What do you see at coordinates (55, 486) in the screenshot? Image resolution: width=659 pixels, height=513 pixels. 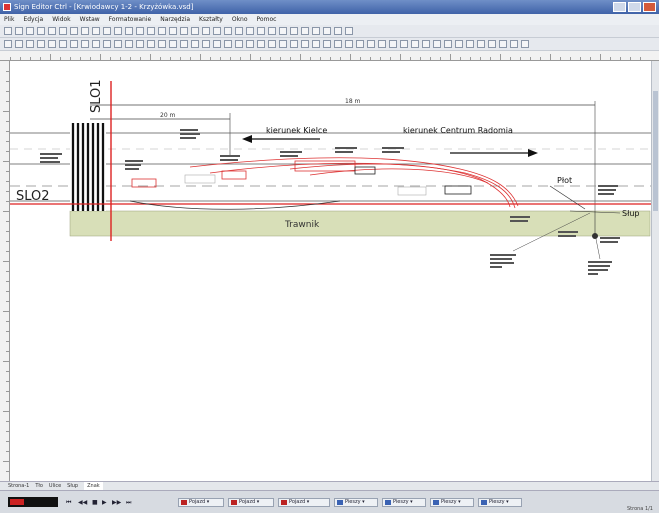 I see `tab-streets: Ulice` at bounding box center [55, 486].